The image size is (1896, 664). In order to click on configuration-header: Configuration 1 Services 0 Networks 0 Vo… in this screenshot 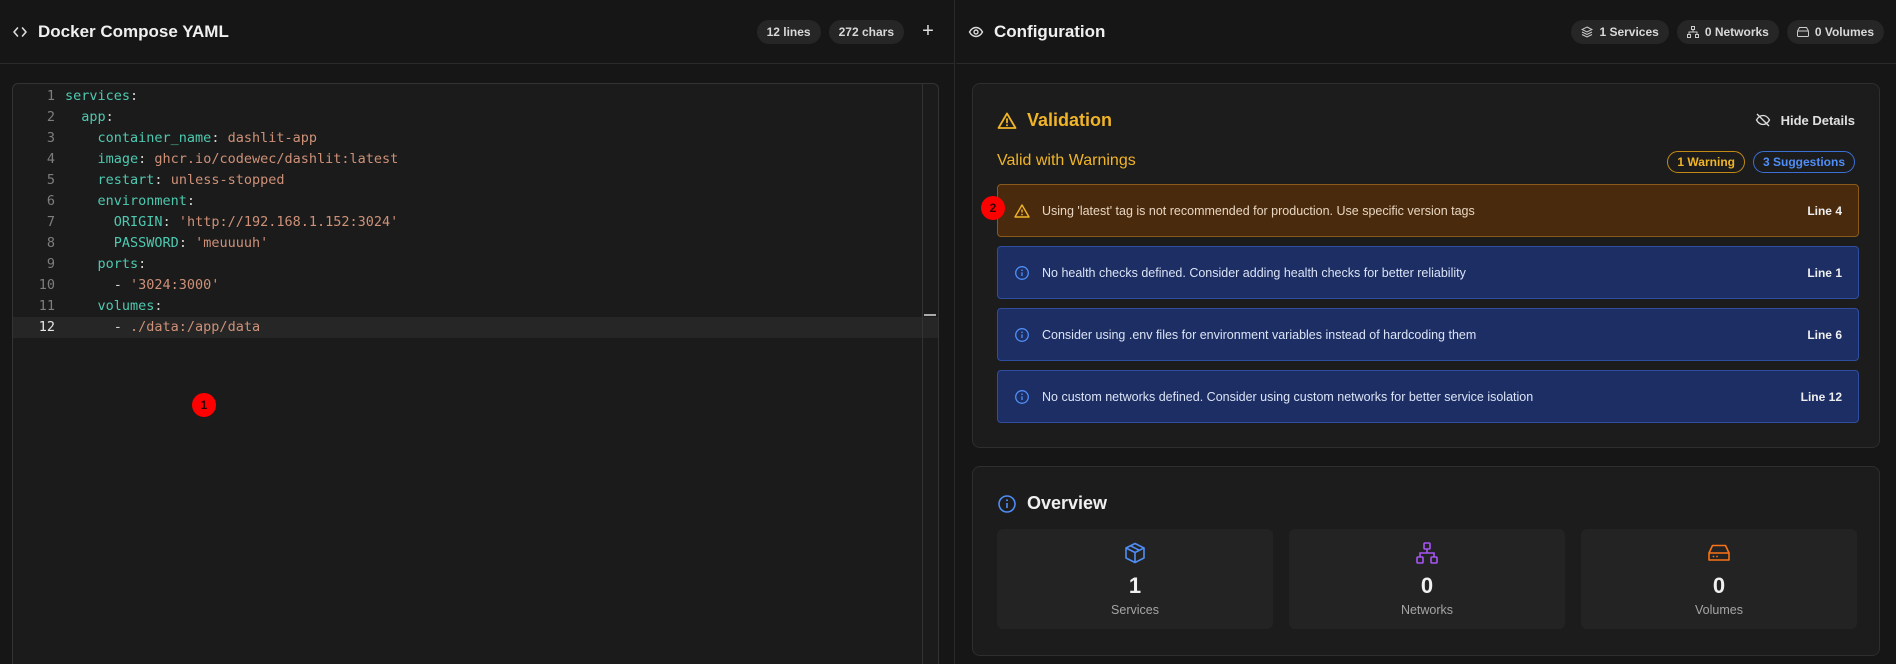, I will do `click(1426, 32)`.